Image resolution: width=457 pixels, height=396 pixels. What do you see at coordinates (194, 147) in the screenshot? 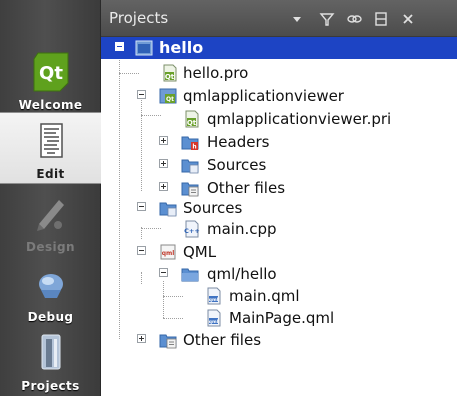
I see `svg-text: h` at bounding box center [194, 147].